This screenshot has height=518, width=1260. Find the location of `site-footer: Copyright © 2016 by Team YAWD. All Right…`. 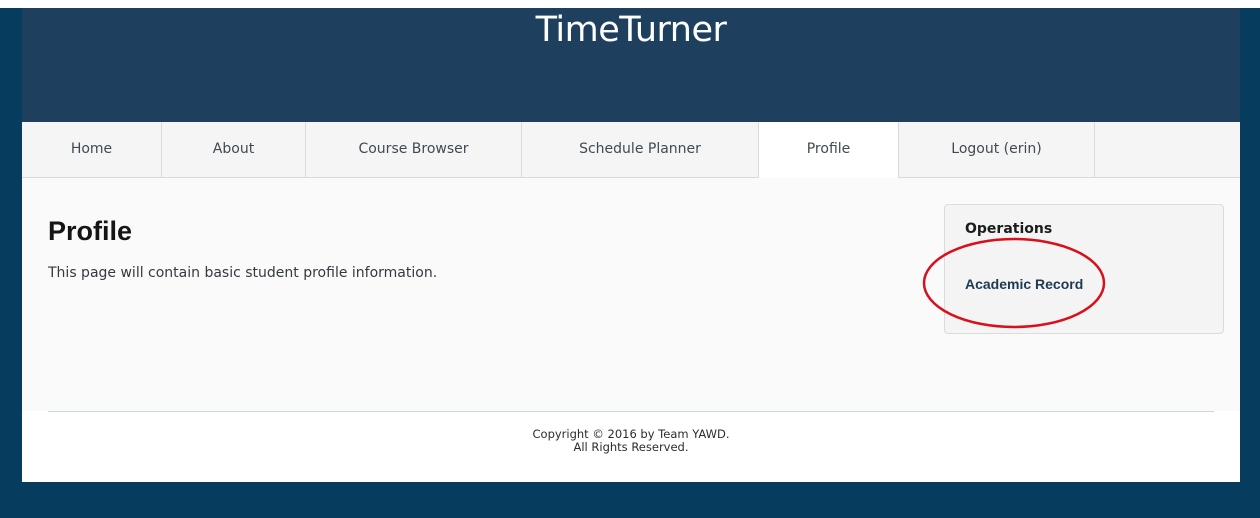

site-footer: Copyright © 2016 by Team YAWD. All Right… is located at coordinates (631, 446).